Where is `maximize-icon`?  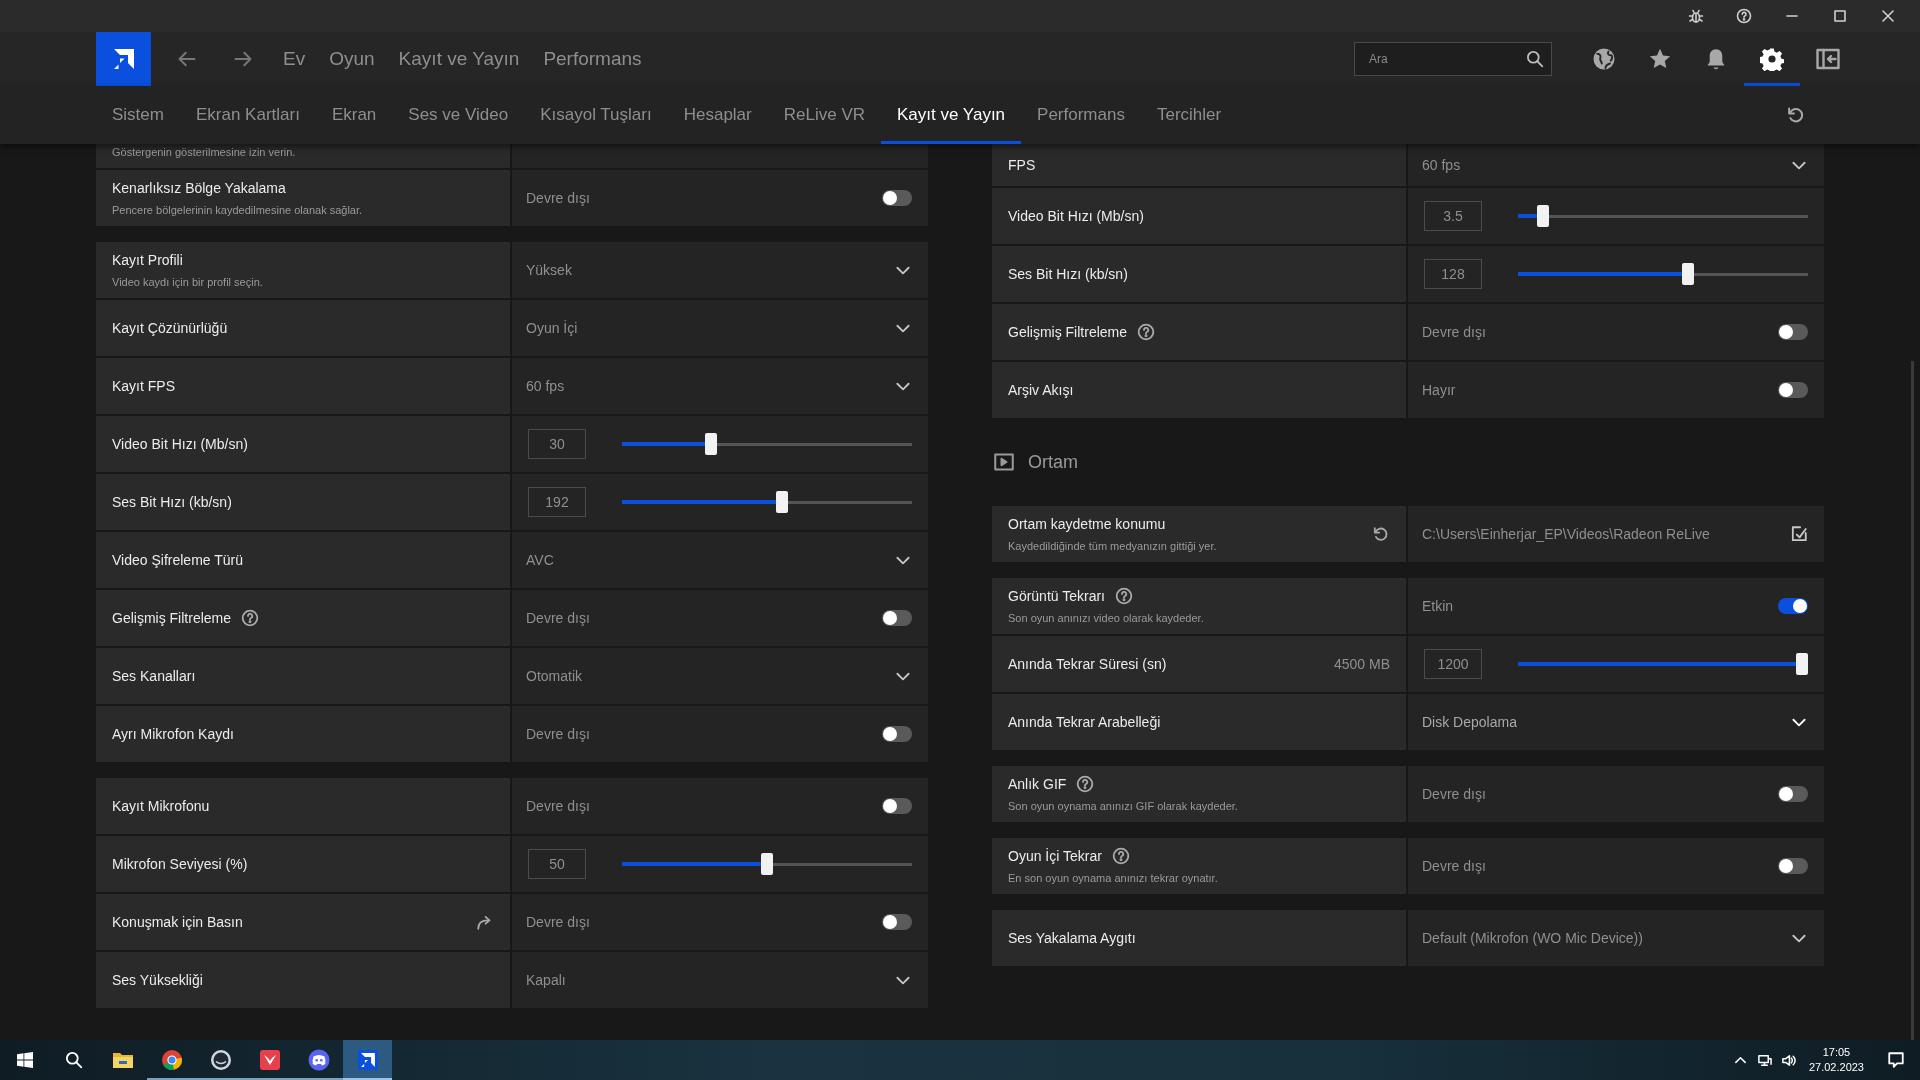 maximize-icon is located at coordinates (1840, 16).